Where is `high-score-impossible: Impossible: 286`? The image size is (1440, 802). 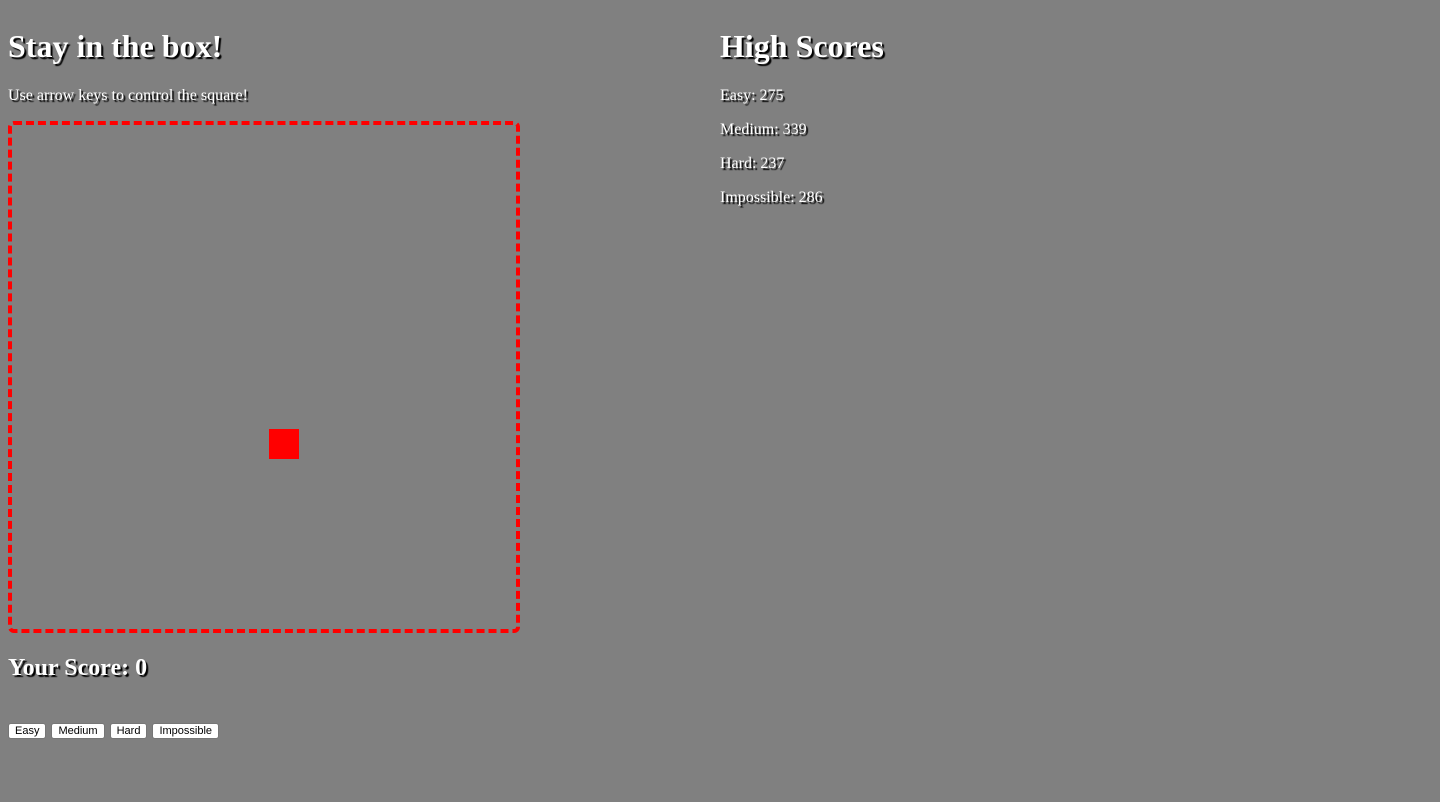 high-score-impossible: Impossible: 286 is located at coordinates (771, 197).